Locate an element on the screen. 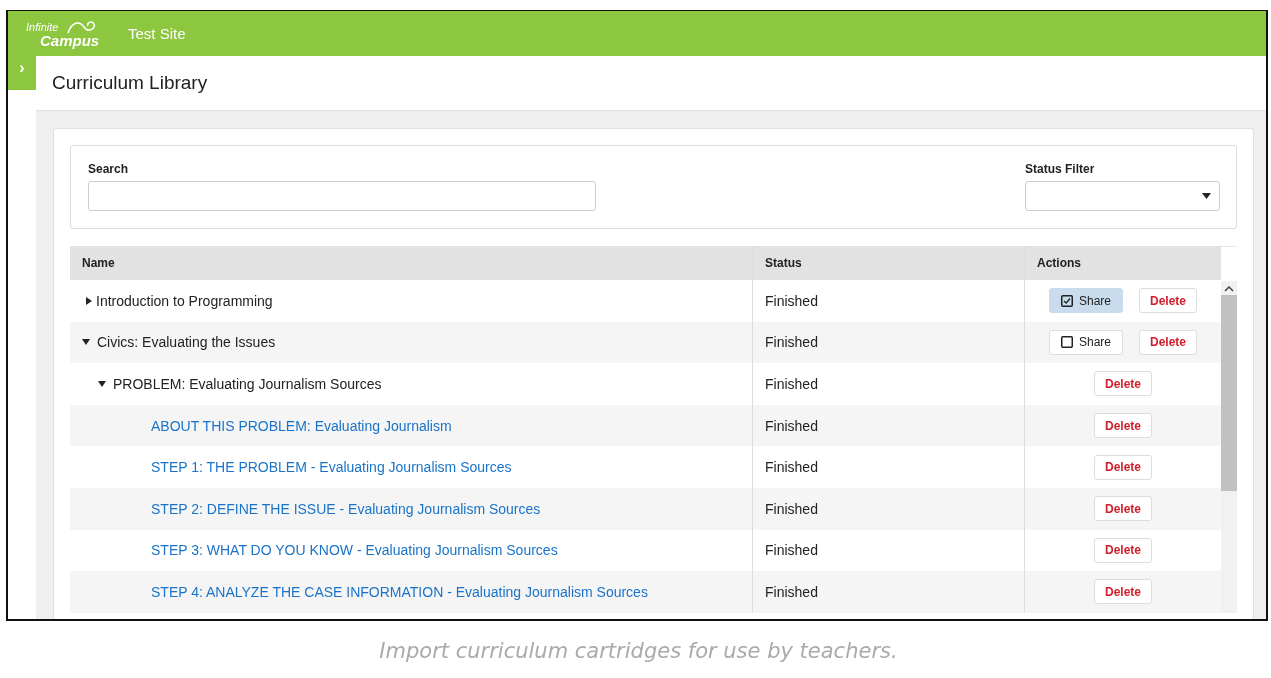  item-link: ABOUT THIS PROBLEM: Evaluating Journalism is located at coordinates (301, 425).